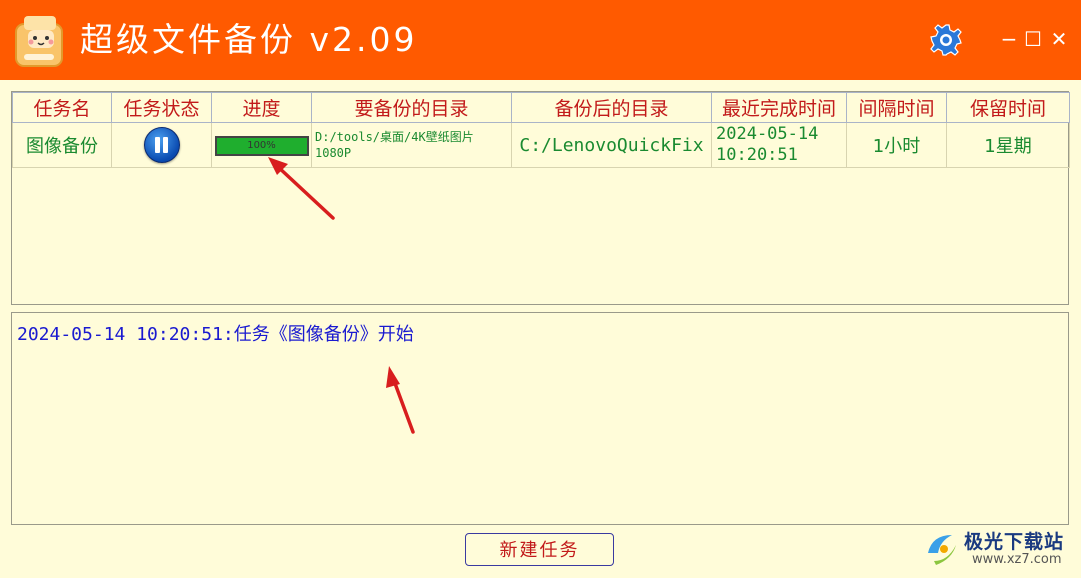 Image resolution: width=1081 pixels, height=578 pixels. Describe the element at coordinates (411, 145) in the screenshot. I see `source-dir-cell: D:/tools/桌面/4K壁纸图片 1080P` at that location.